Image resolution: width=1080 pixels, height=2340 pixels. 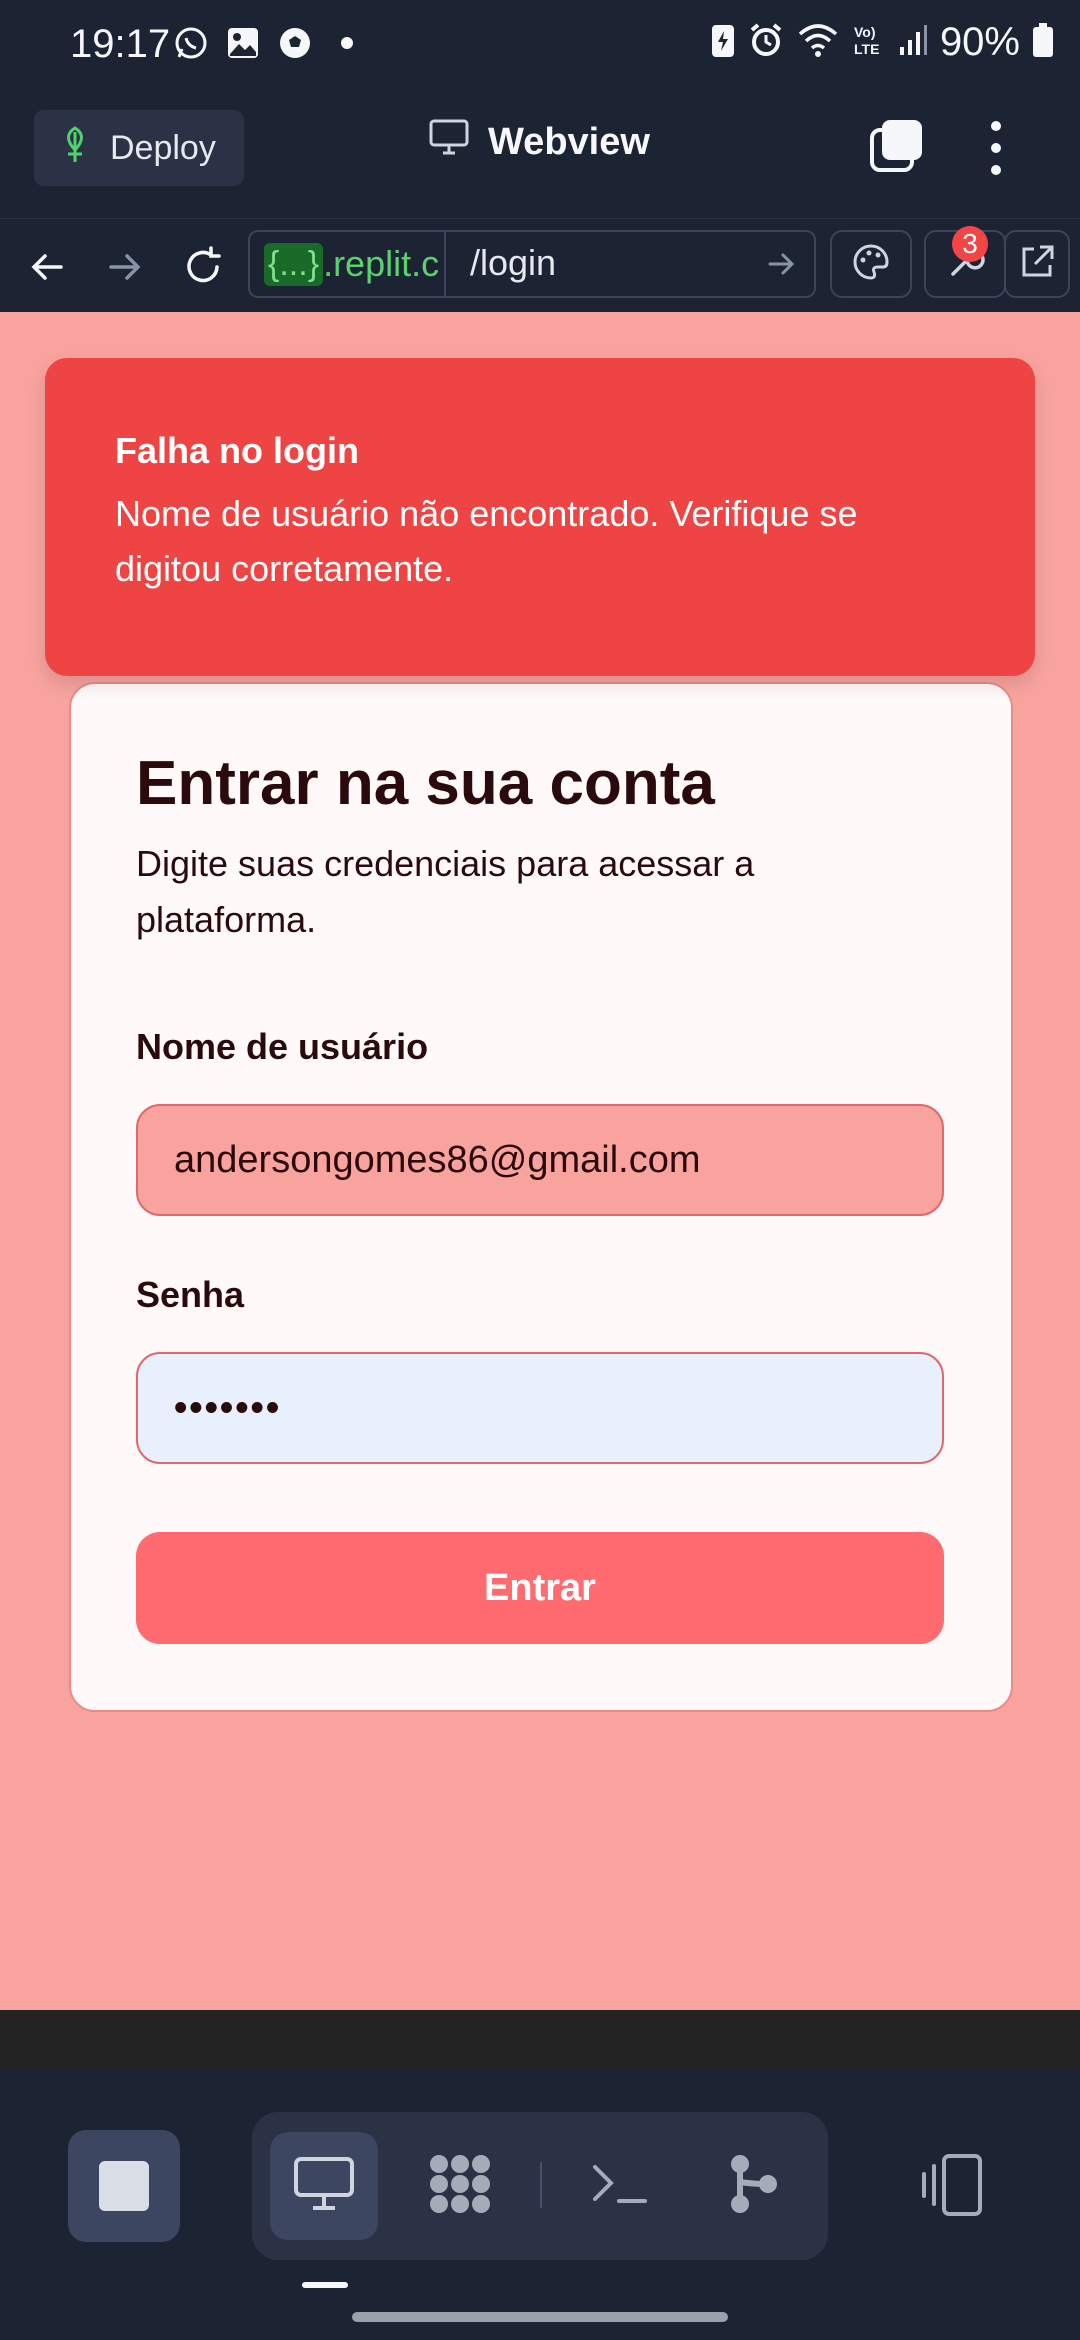 I want to click on tab-shell, so click(x=620, y=2186).